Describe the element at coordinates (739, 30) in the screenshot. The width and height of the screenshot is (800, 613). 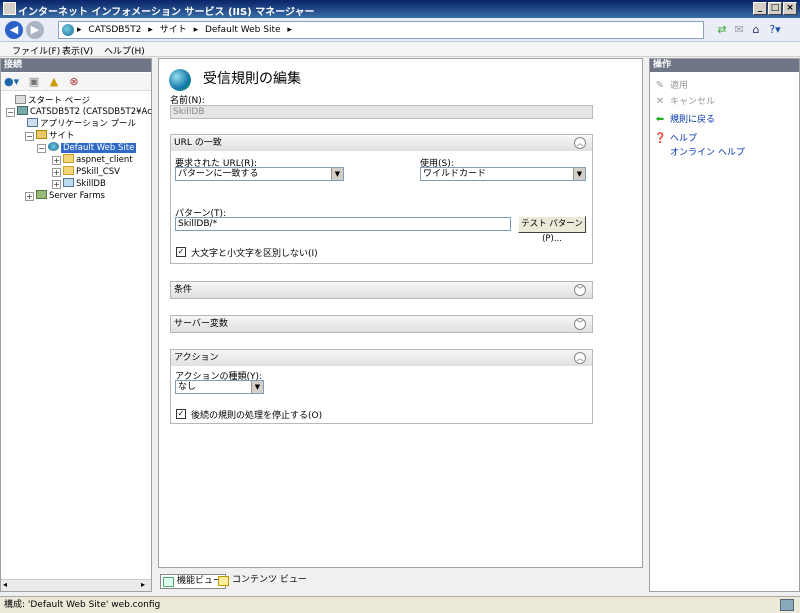
I see `mail-icon: ✉` at that location.